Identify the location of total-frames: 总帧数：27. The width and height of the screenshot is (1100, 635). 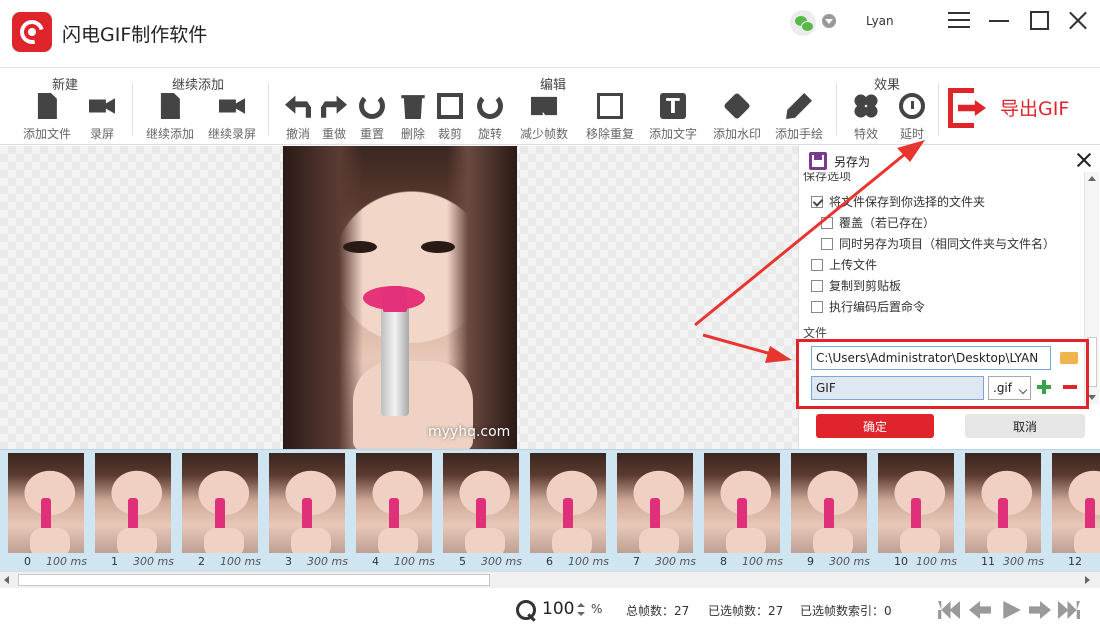
(658, 611).